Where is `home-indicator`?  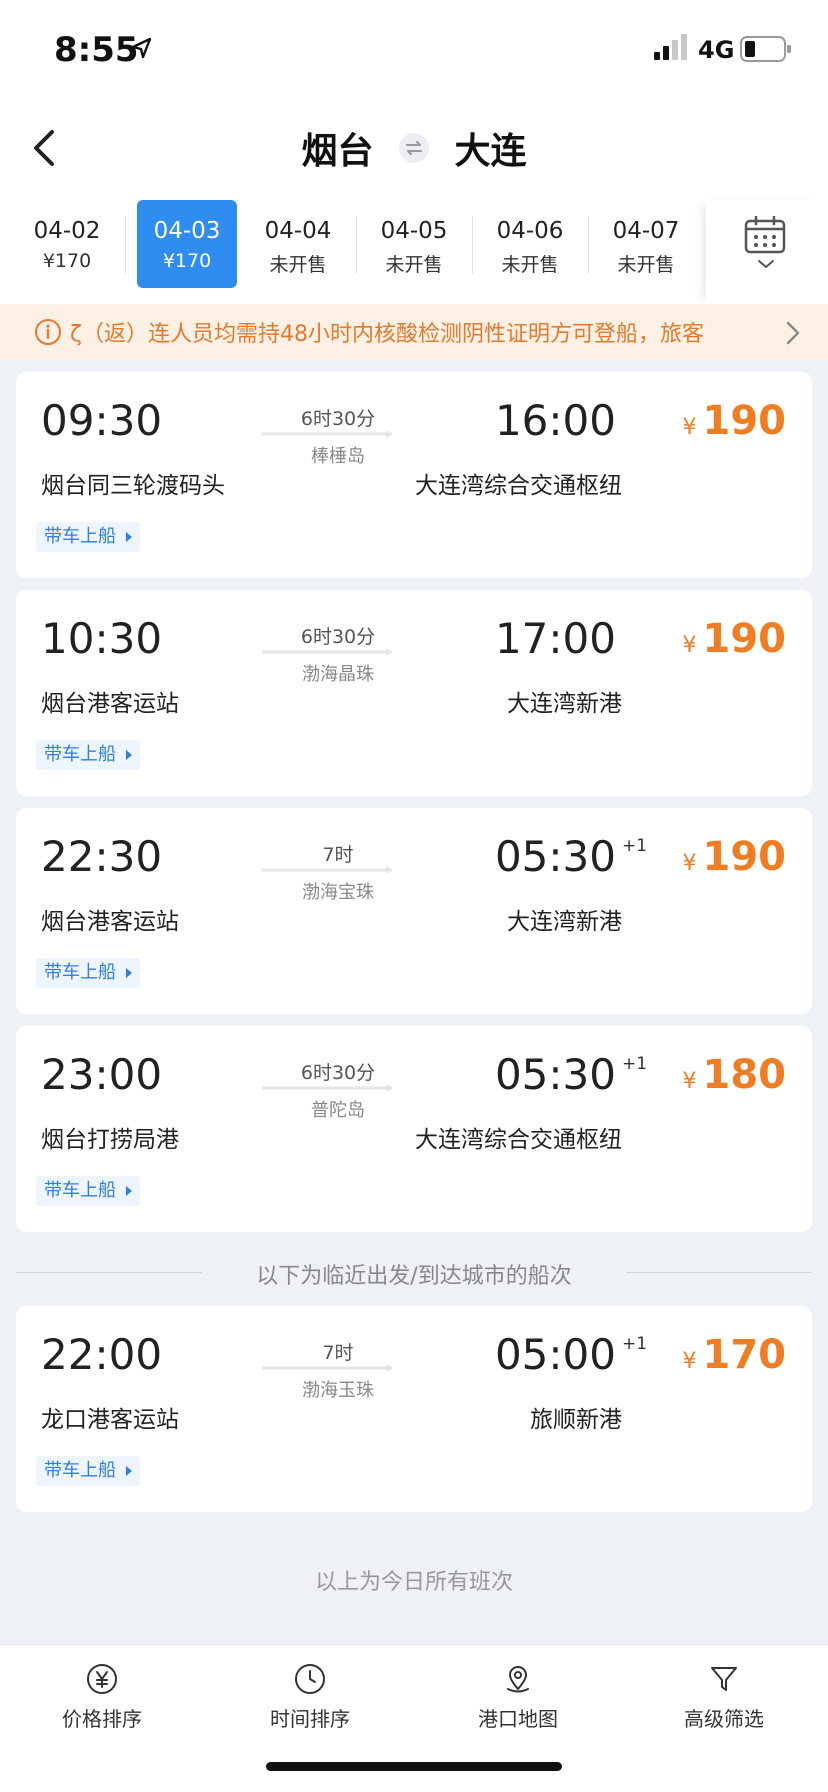
home-indicator is located at coordinates (414, 1766).